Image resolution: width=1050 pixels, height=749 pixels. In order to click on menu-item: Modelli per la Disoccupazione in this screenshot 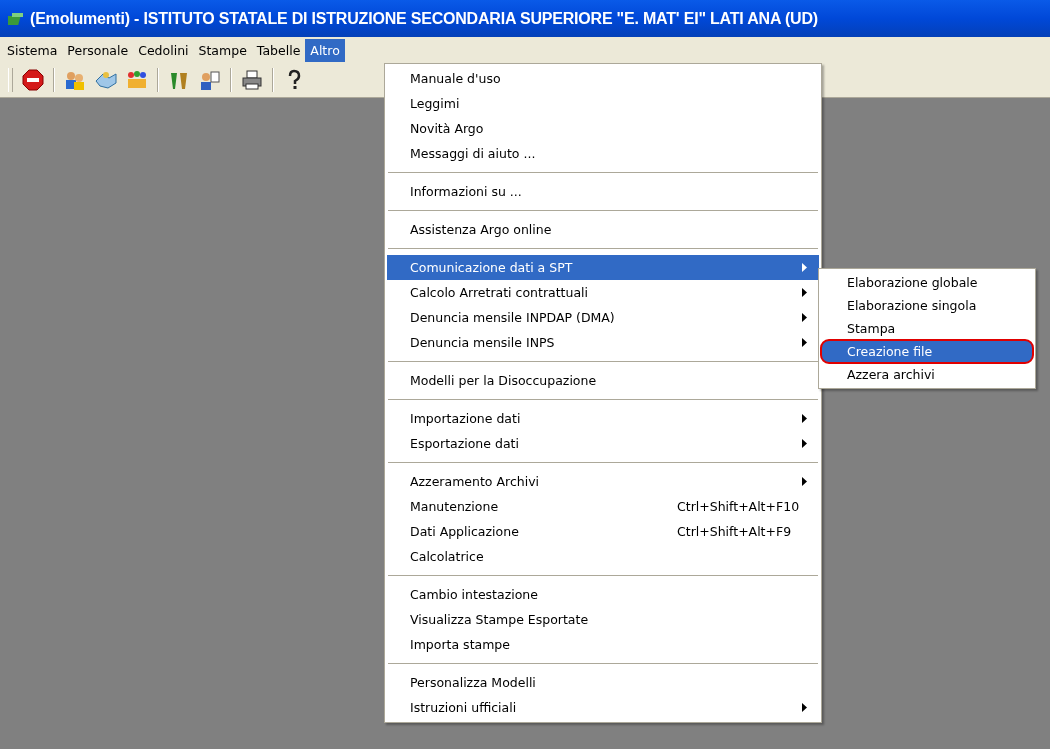, I will do `click(603, 380)`.